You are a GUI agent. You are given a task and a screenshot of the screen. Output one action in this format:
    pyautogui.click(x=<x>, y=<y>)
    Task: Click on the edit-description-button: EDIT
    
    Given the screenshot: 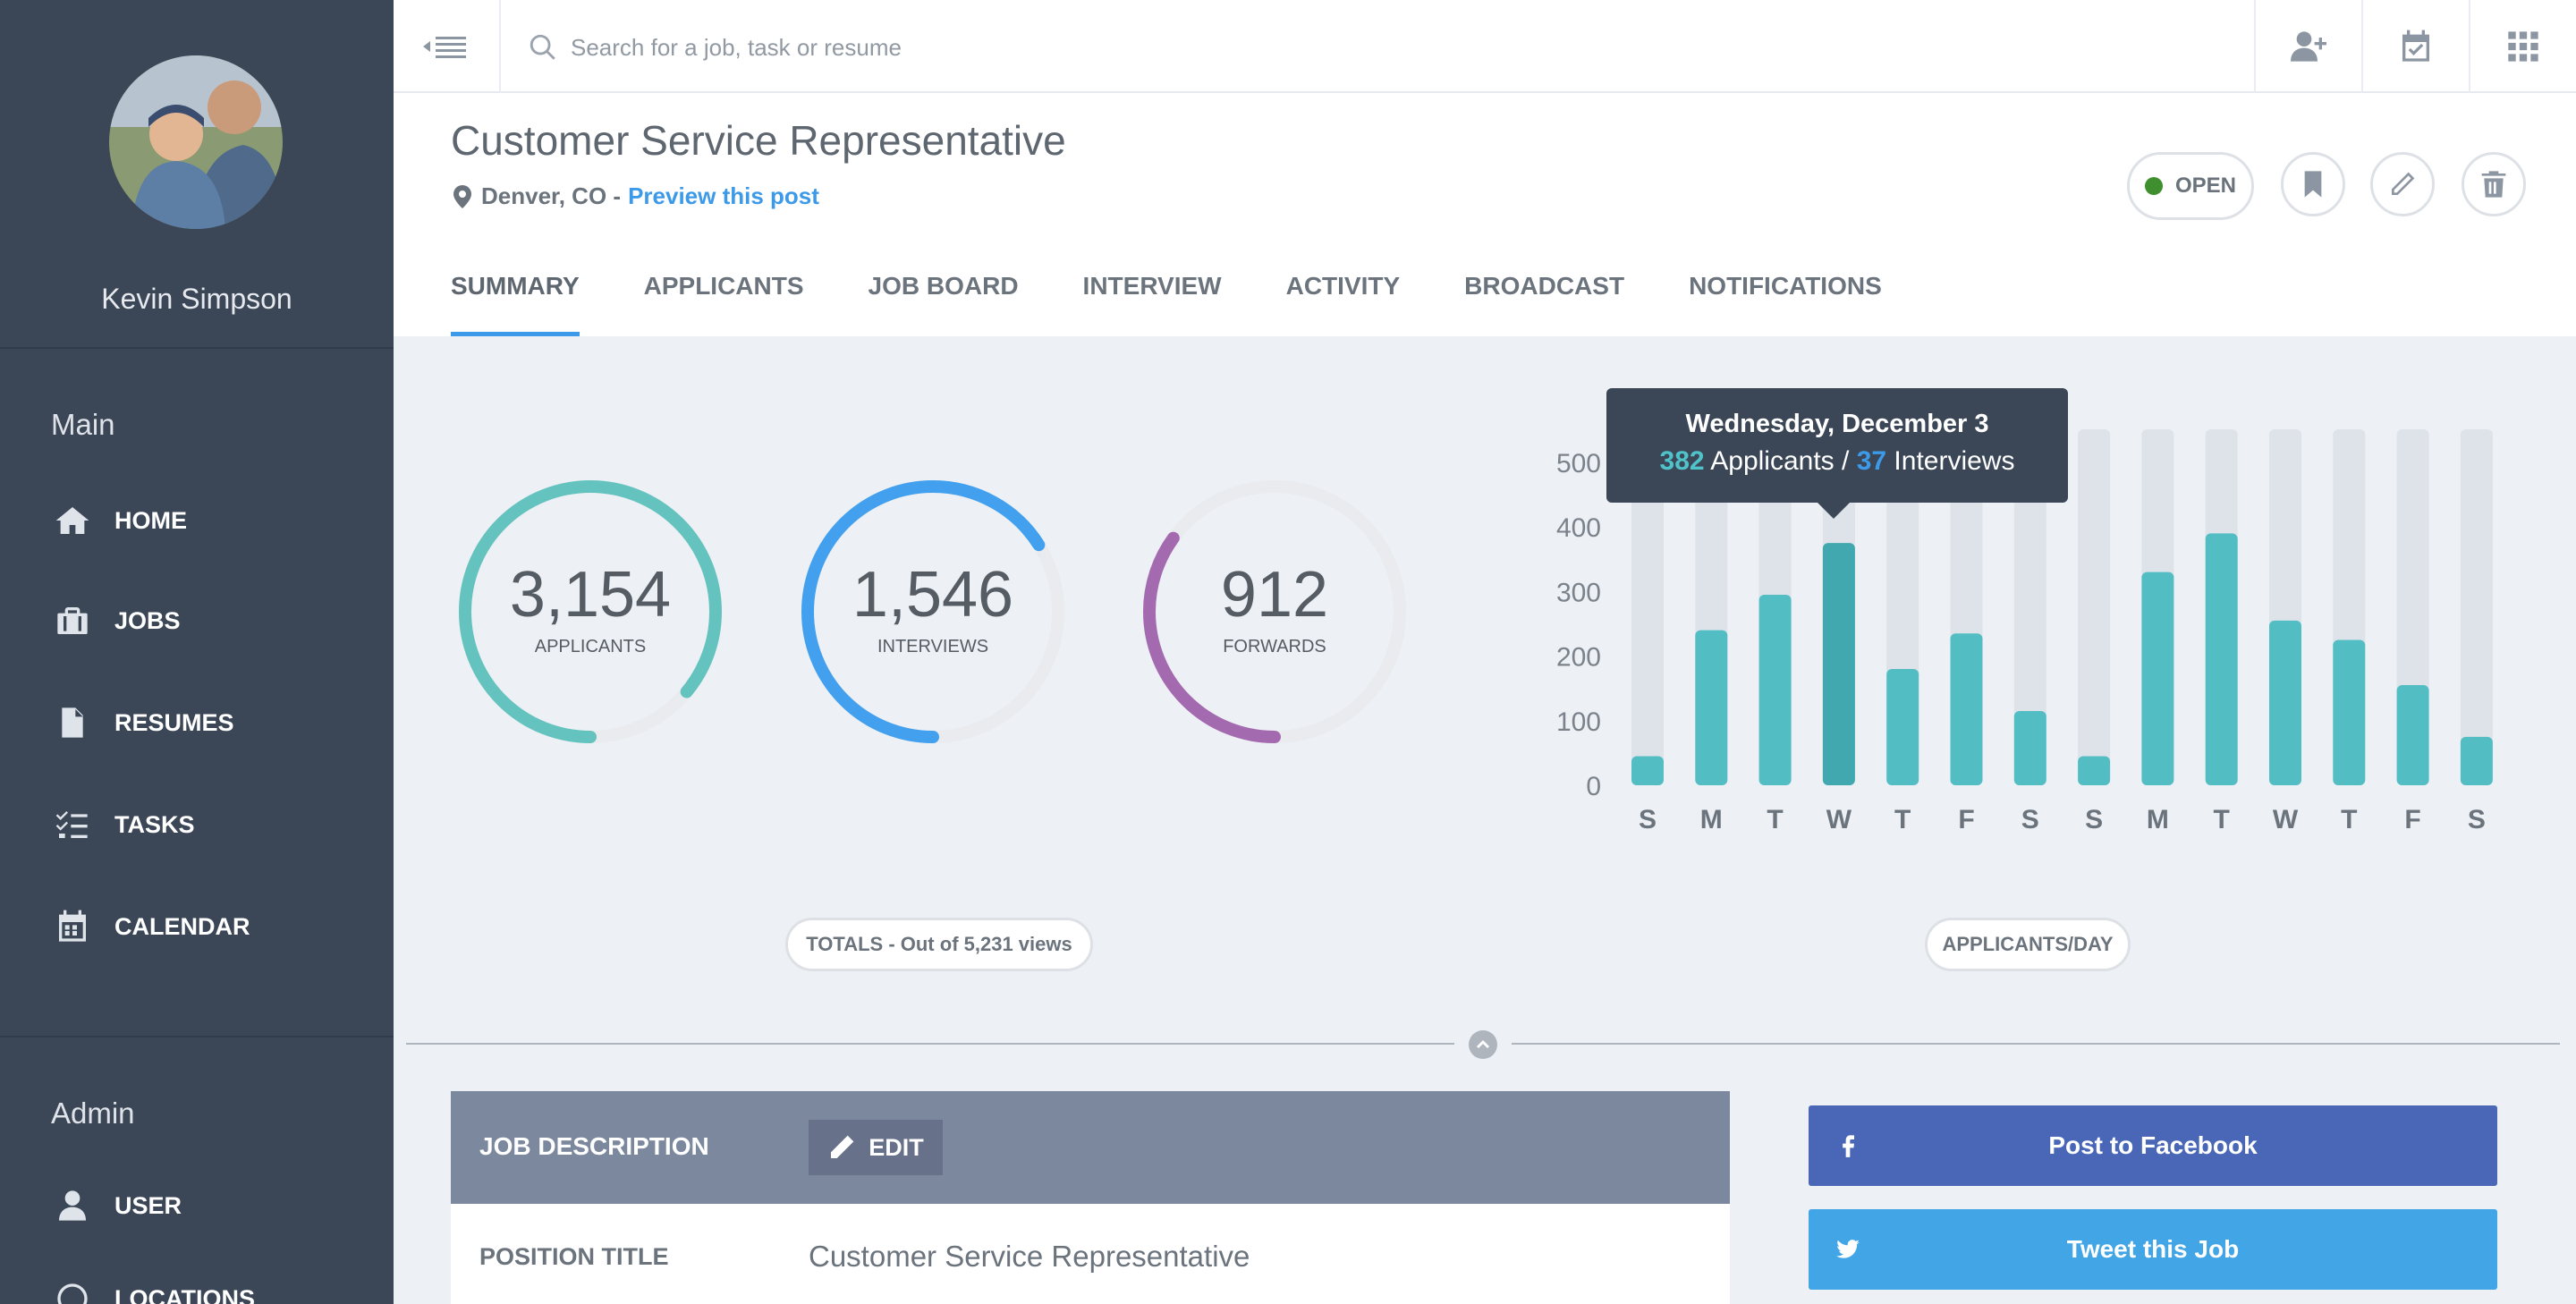 What is the action you would take?
    pyautogui.click(x=876, y=1148)
    